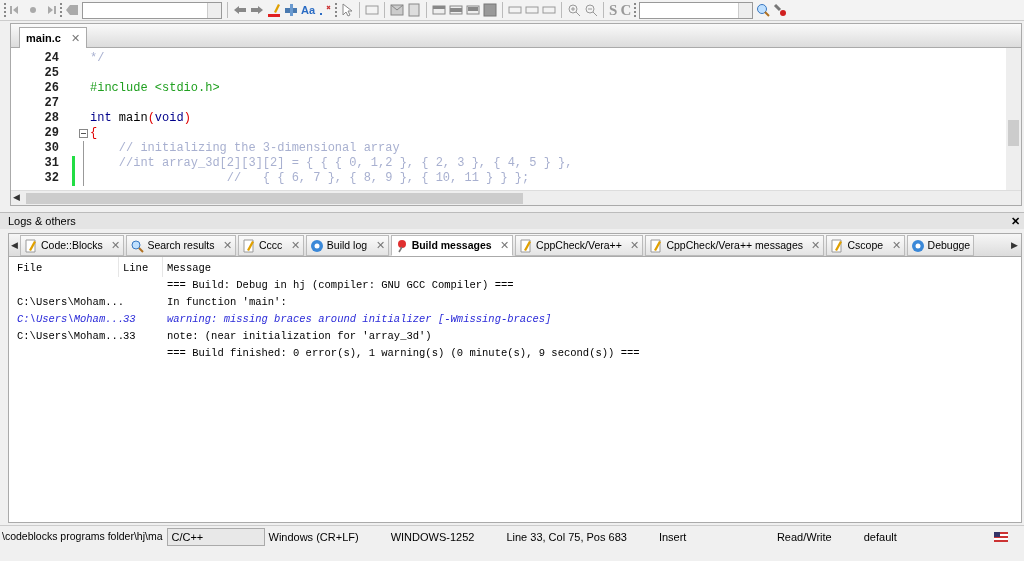 The width and height of the screenshot is (1024, 561). Describe the element at coordinates (299, 336) in the screenshot. I see `table-cell-text: note: (near initialization for 'array_3d')` at that location.